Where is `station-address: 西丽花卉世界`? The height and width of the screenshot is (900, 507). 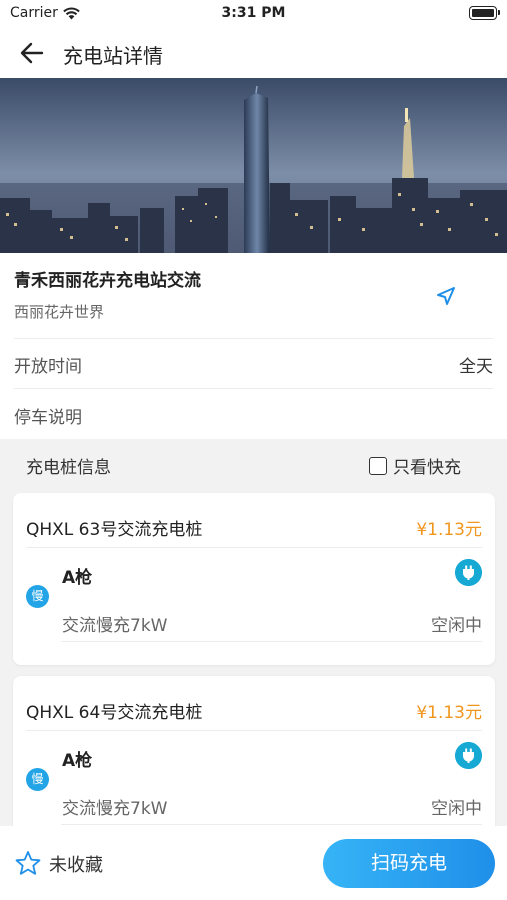
station-address: 西丽花卉世界 is located at coordinates (59, 312).